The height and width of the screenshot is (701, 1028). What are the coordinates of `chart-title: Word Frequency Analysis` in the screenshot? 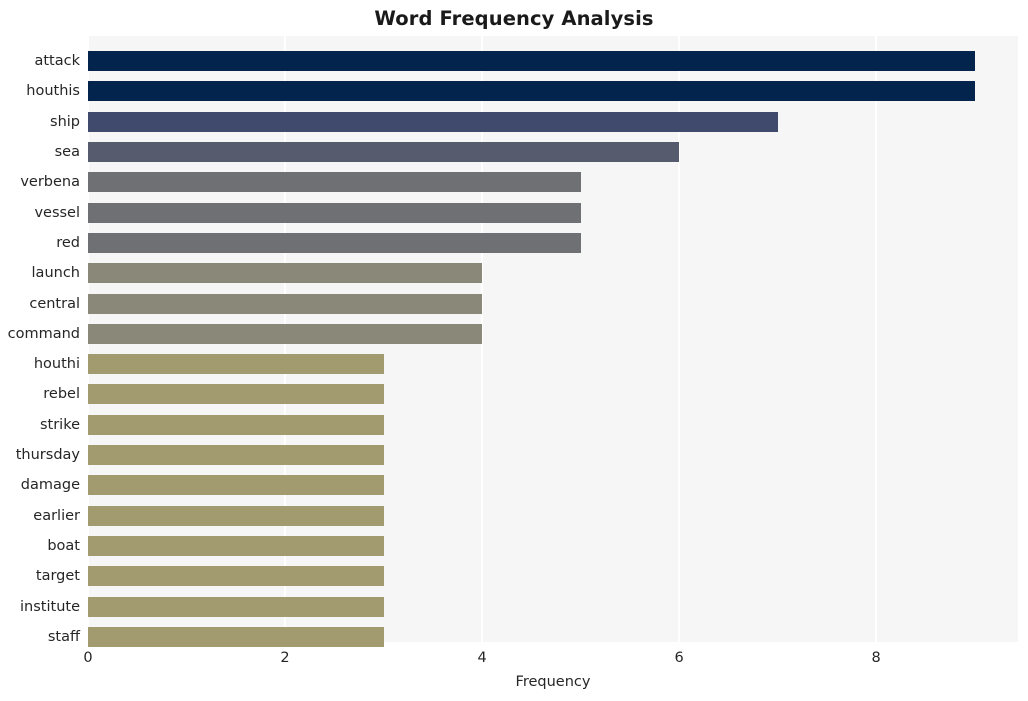 It's located at (514, 18).